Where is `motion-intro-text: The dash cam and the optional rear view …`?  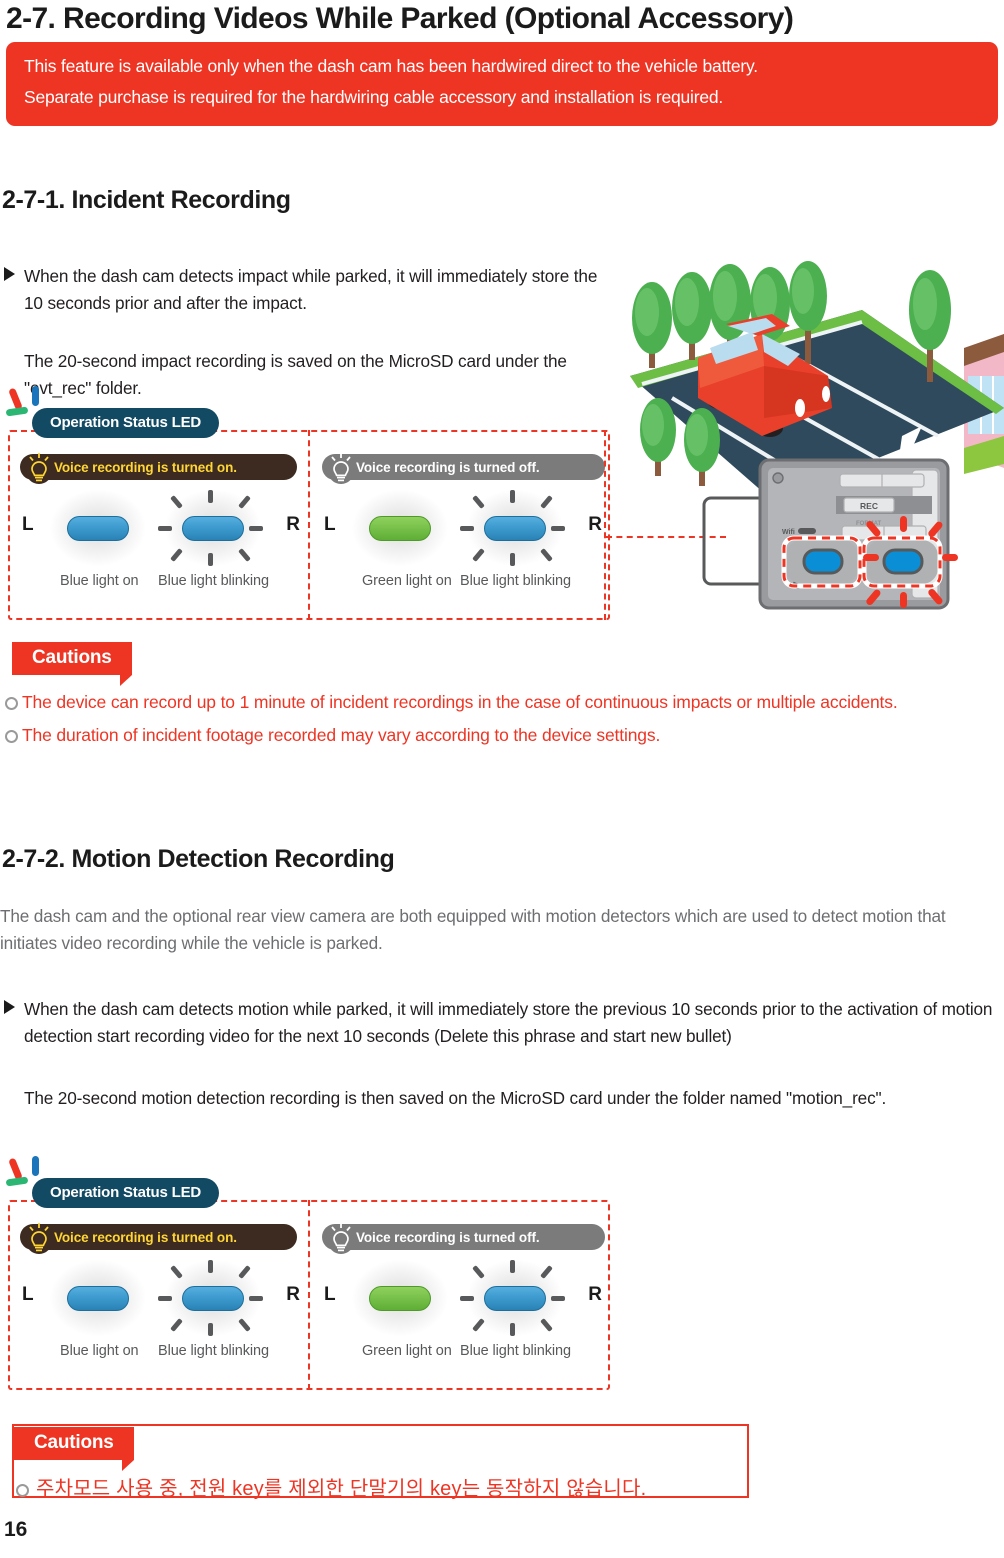
motion-intro-text: The dash cam and the optional rear view … is located at coordinates (473, 929).